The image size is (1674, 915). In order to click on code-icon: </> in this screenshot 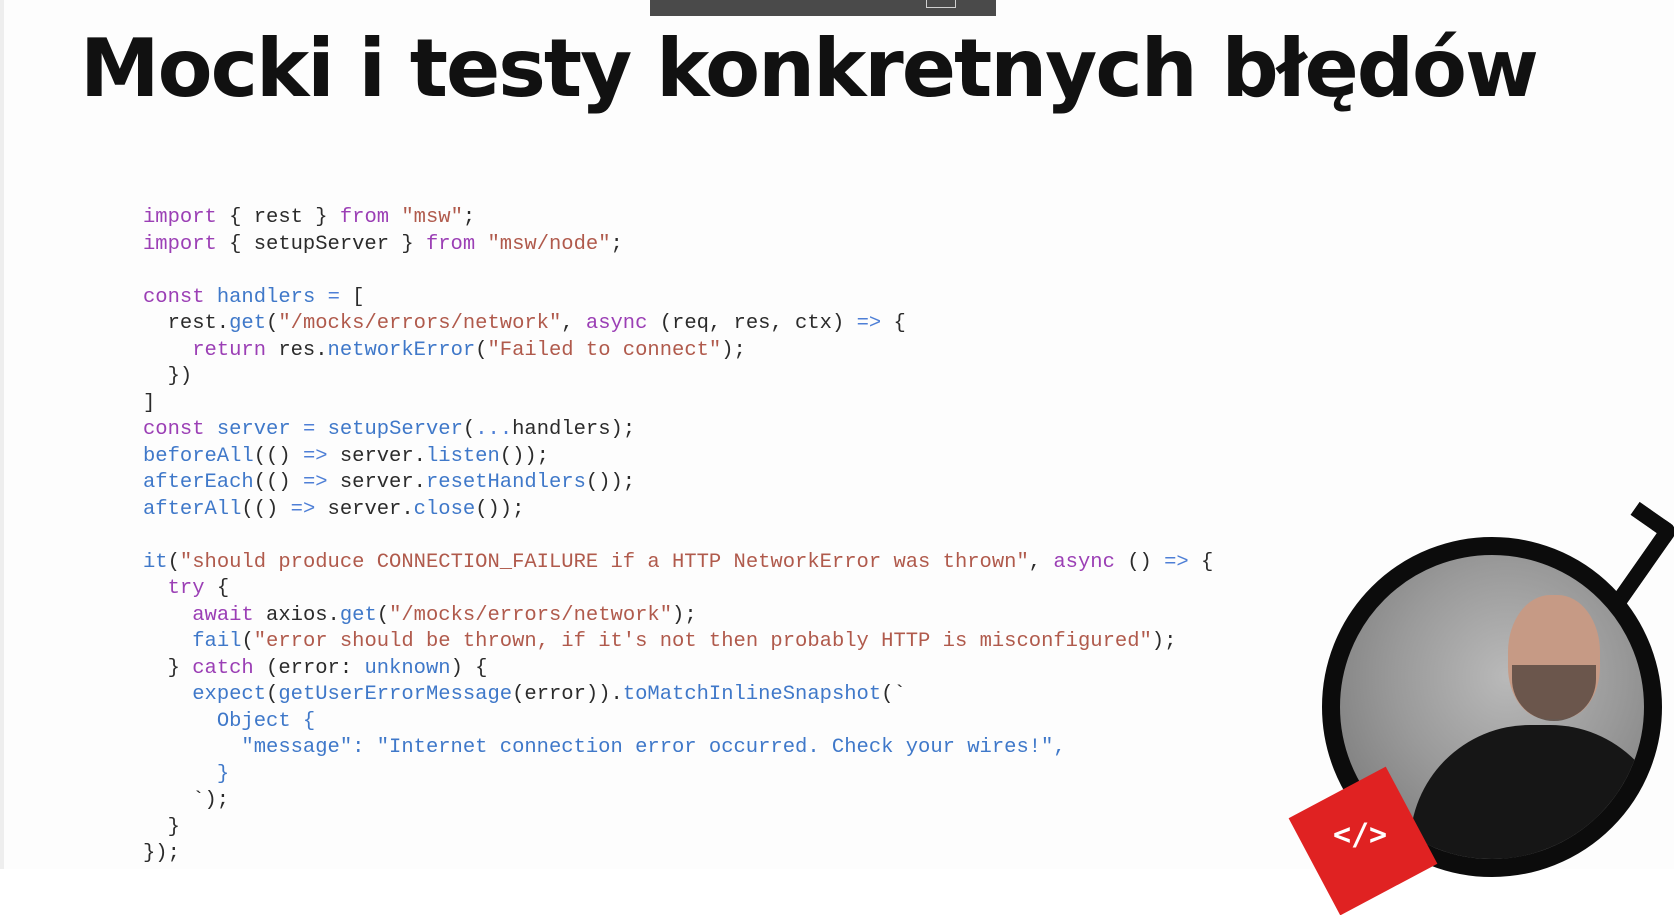, I will do `click(1359, 835)`.